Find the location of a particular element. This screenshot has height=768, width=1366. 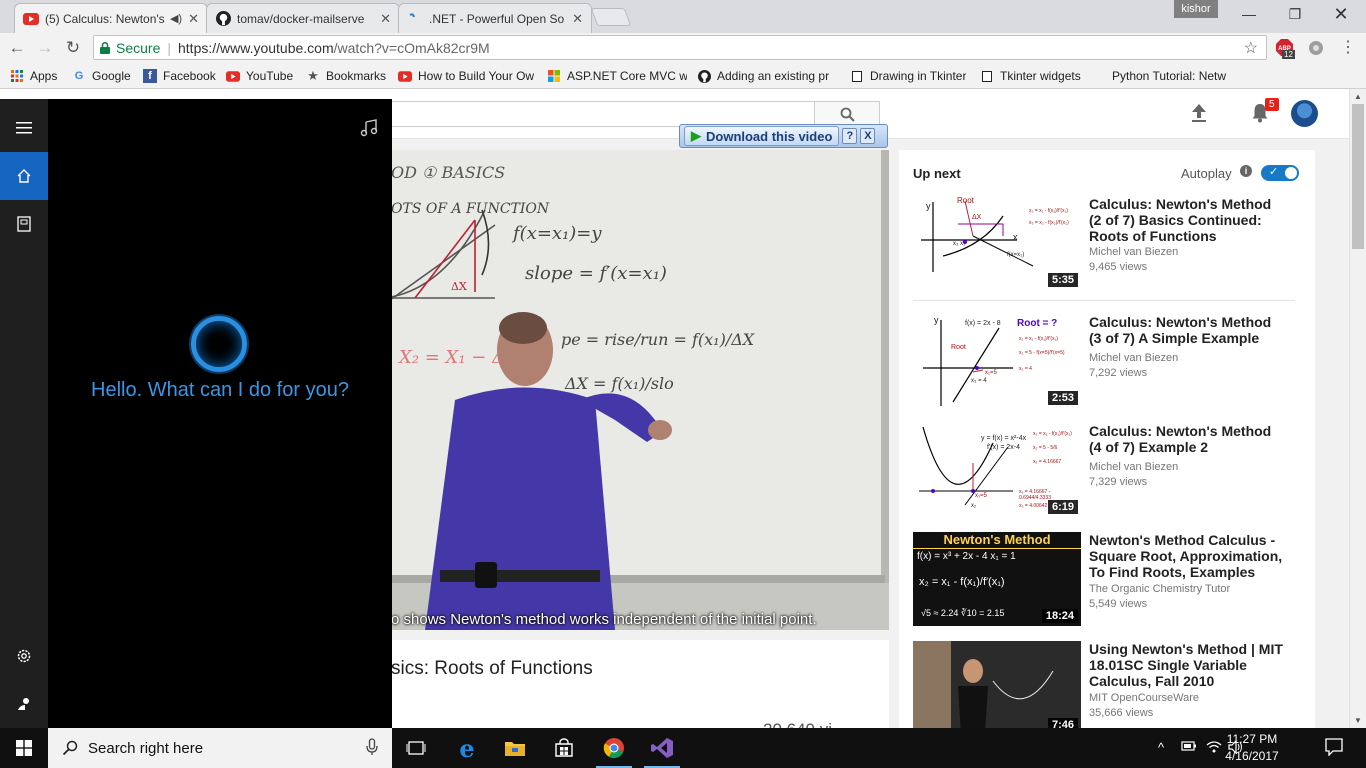

visual-studio-icon is located at coordinates (662, 748).